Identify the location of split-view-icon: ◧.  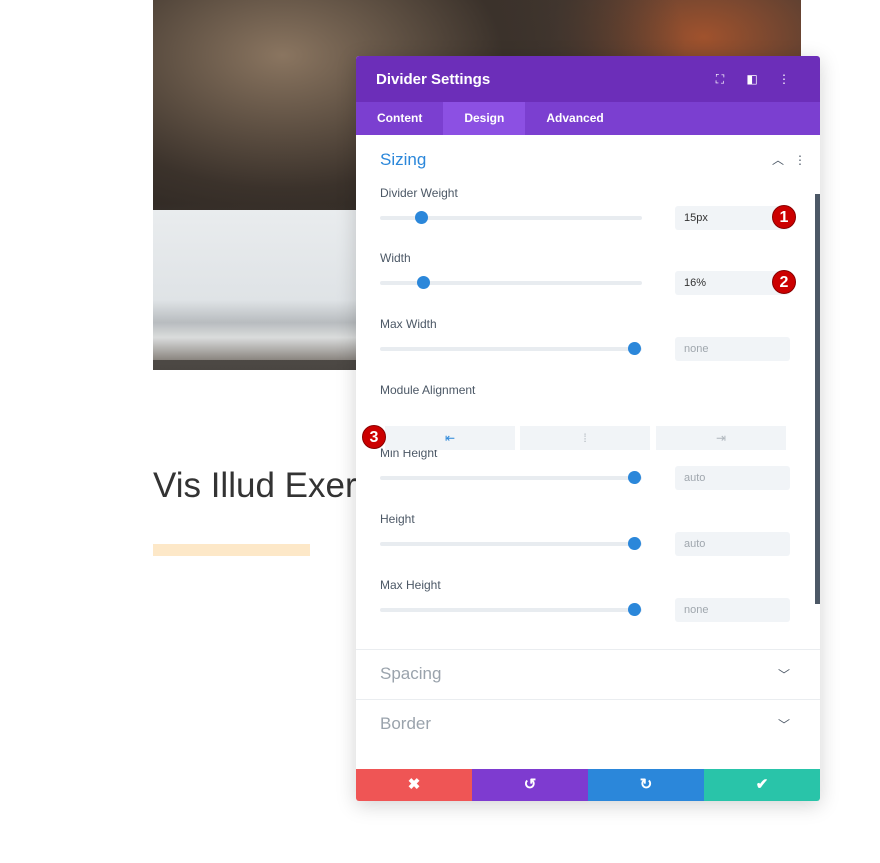
(752, 79).